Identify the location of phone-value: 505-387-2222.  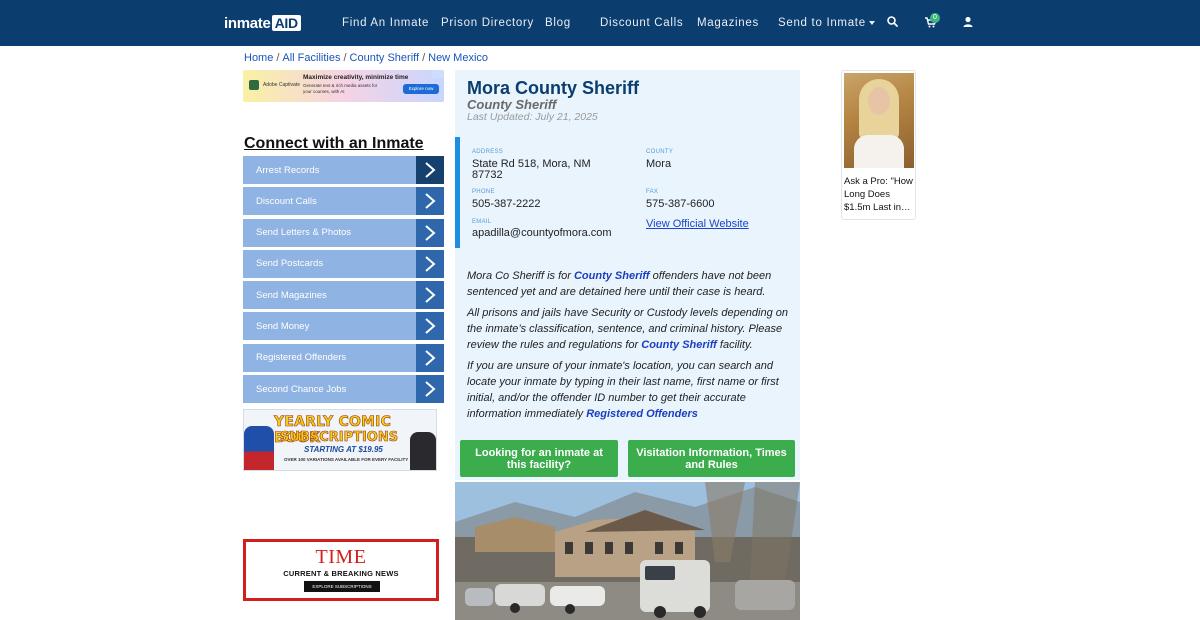
(506, 204).